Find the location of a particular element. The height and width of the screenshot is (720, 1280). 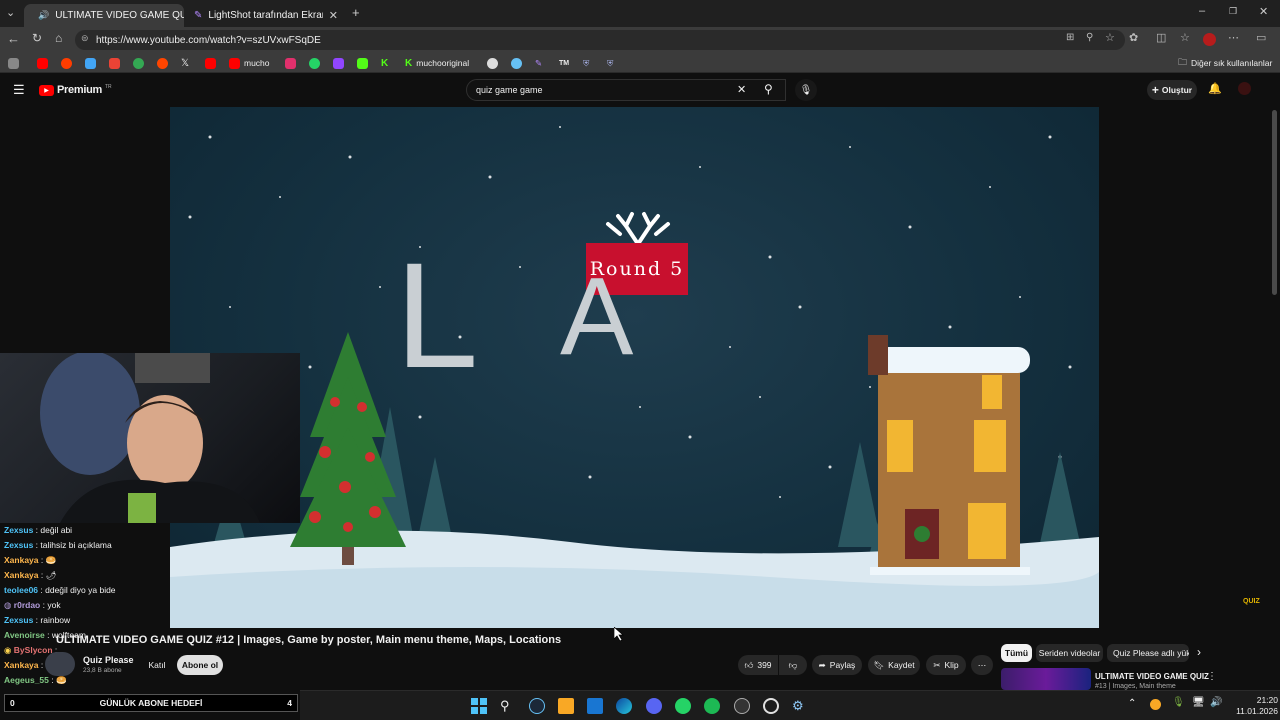

hint-letter: A is located at coordinates (597, 316).